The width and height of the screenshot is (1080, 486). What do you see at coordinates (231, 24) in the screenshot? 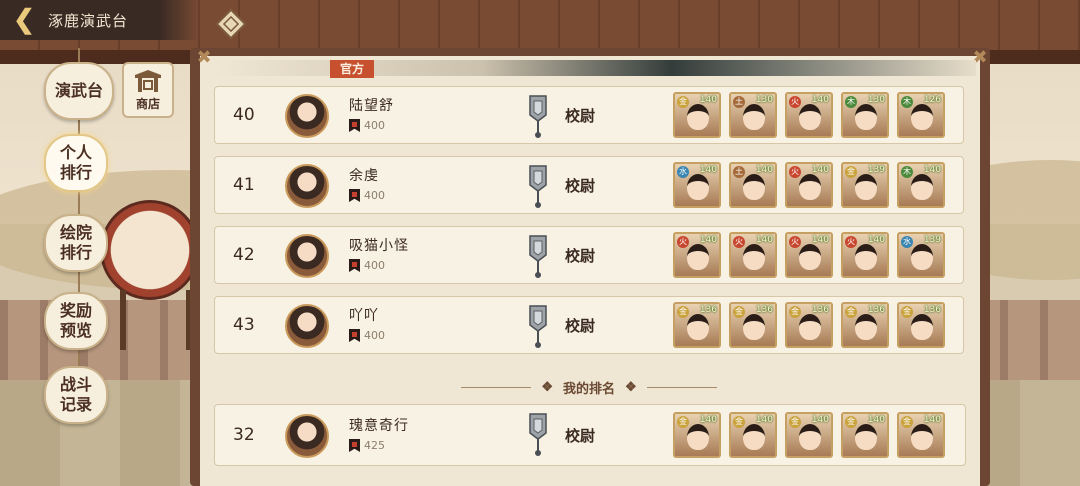
I see `diamond-menu-icon` at bounding box center [231, 24].